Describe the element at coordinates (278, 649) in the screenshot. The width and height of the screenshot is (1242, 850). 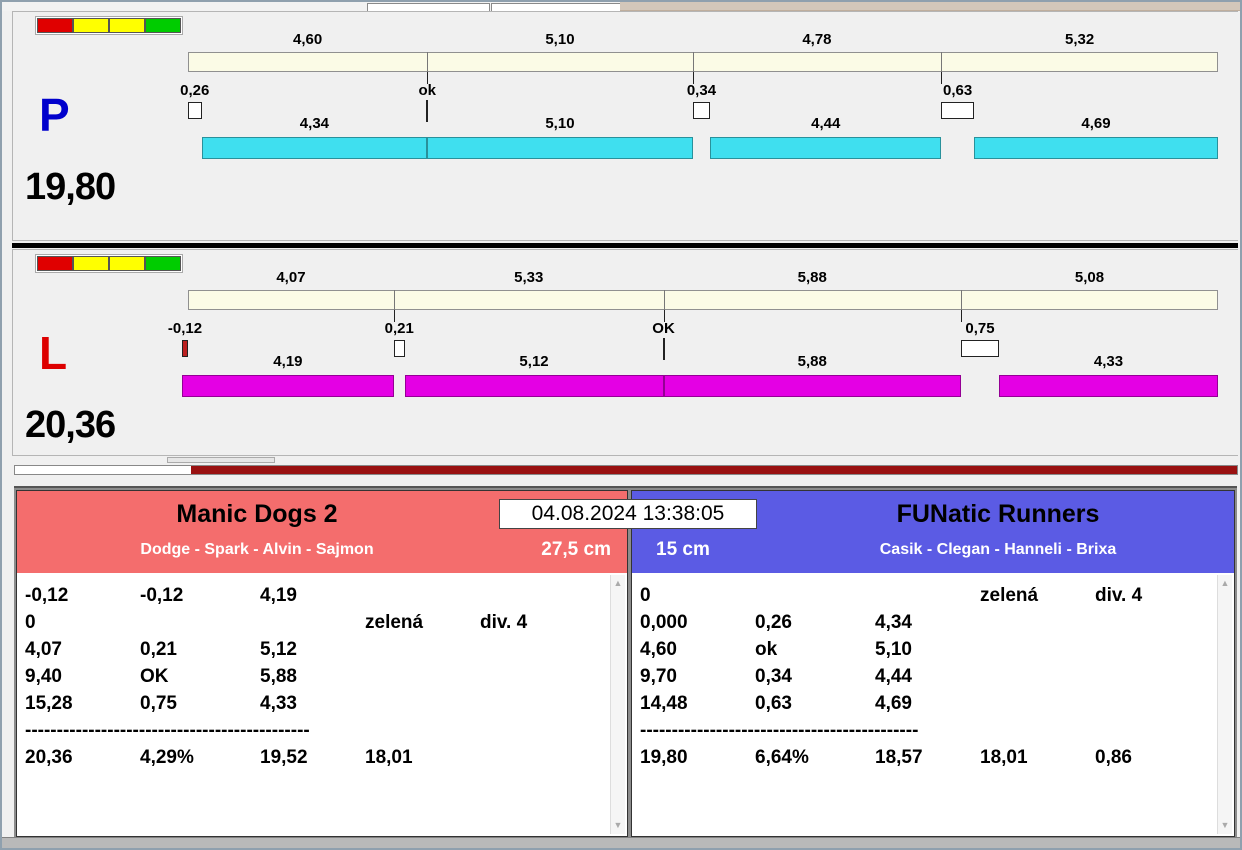
I see `result-cell: 5,12` at that location.